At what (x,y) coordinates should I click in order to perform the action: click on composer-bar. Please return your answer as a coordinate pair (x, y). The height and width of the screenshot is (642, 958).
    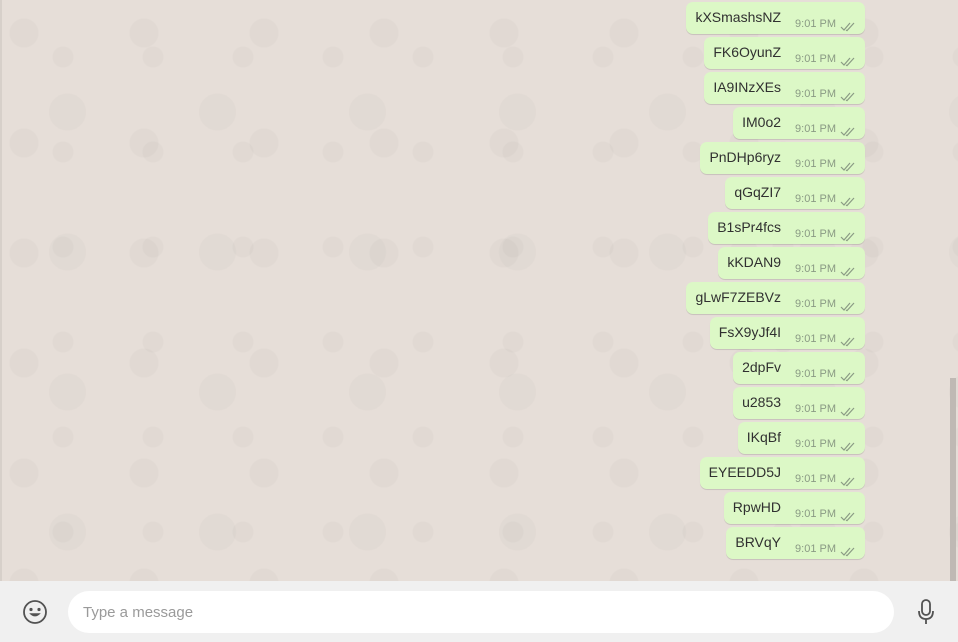
    Looking at the image, I should click on (479, 611).